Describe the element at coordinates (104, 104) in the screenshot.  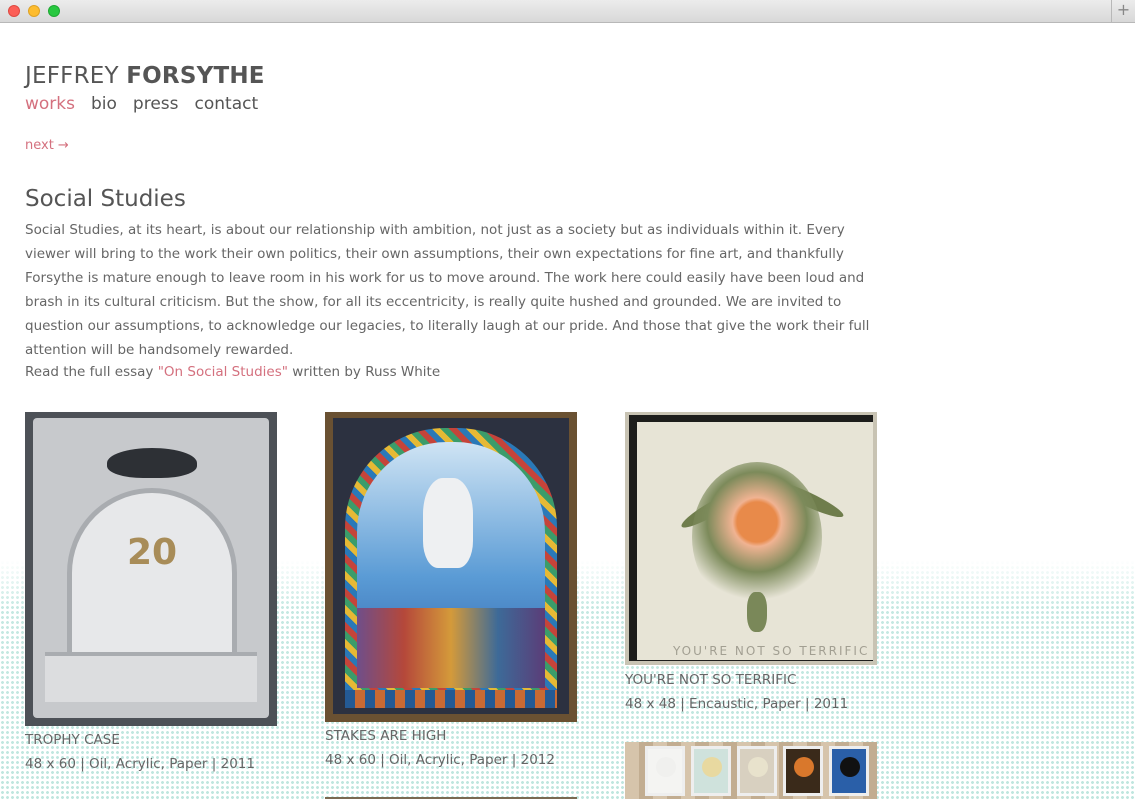
I see `nav-item-bio: bio` at that location.